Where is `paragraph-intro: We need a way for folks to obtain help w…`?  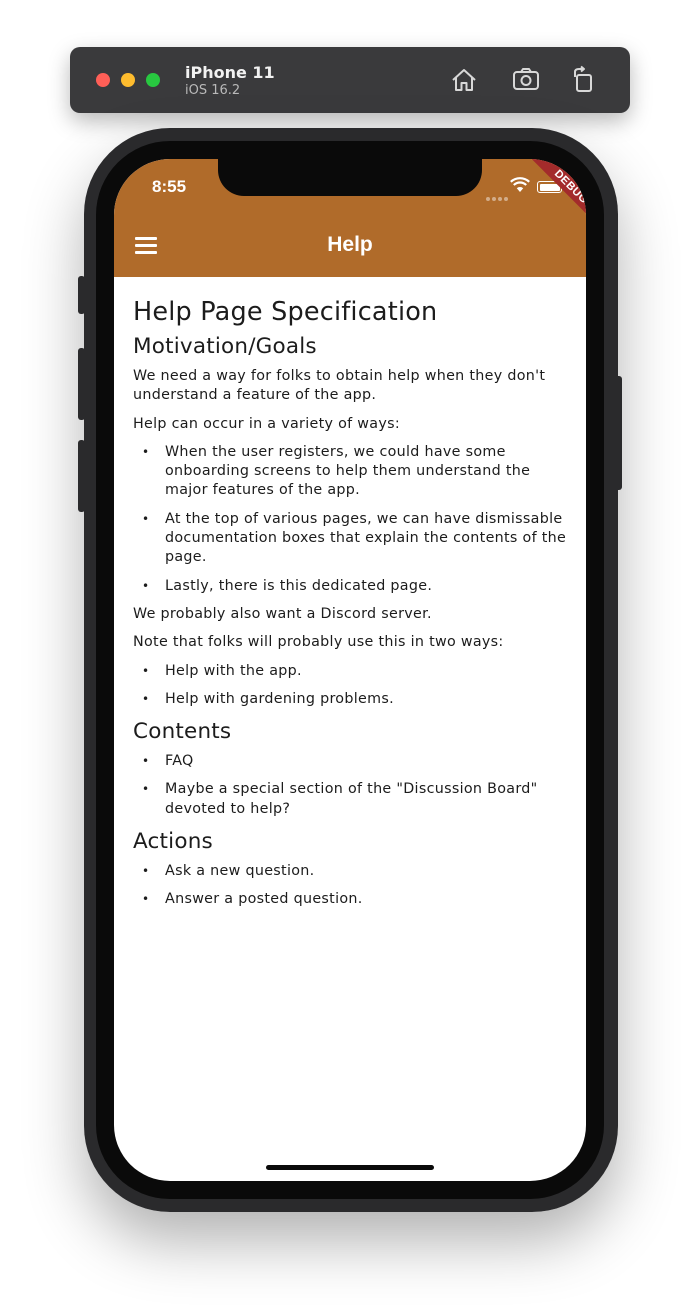
paragraph-intro: We need a way for folks to obtain help w… is located at coordinates (339, 386).